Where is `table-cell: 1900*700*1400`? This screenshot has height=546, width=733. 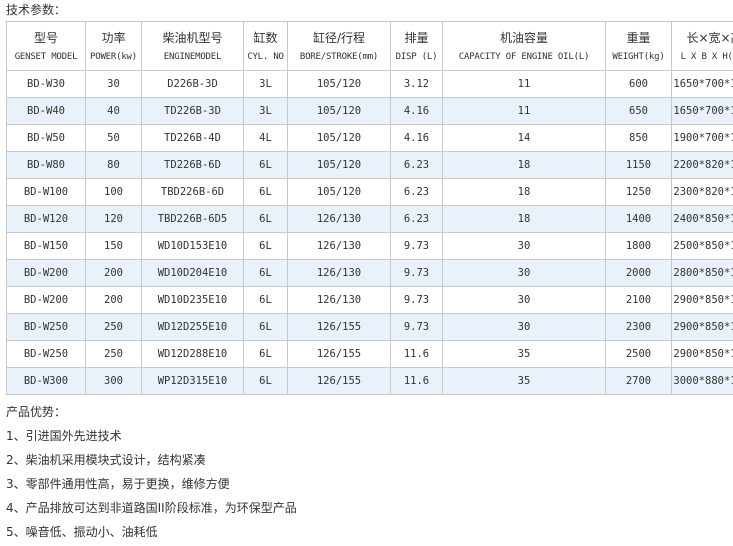 table-cell: 1900*700*1400 is located at coordinates (702, 138).